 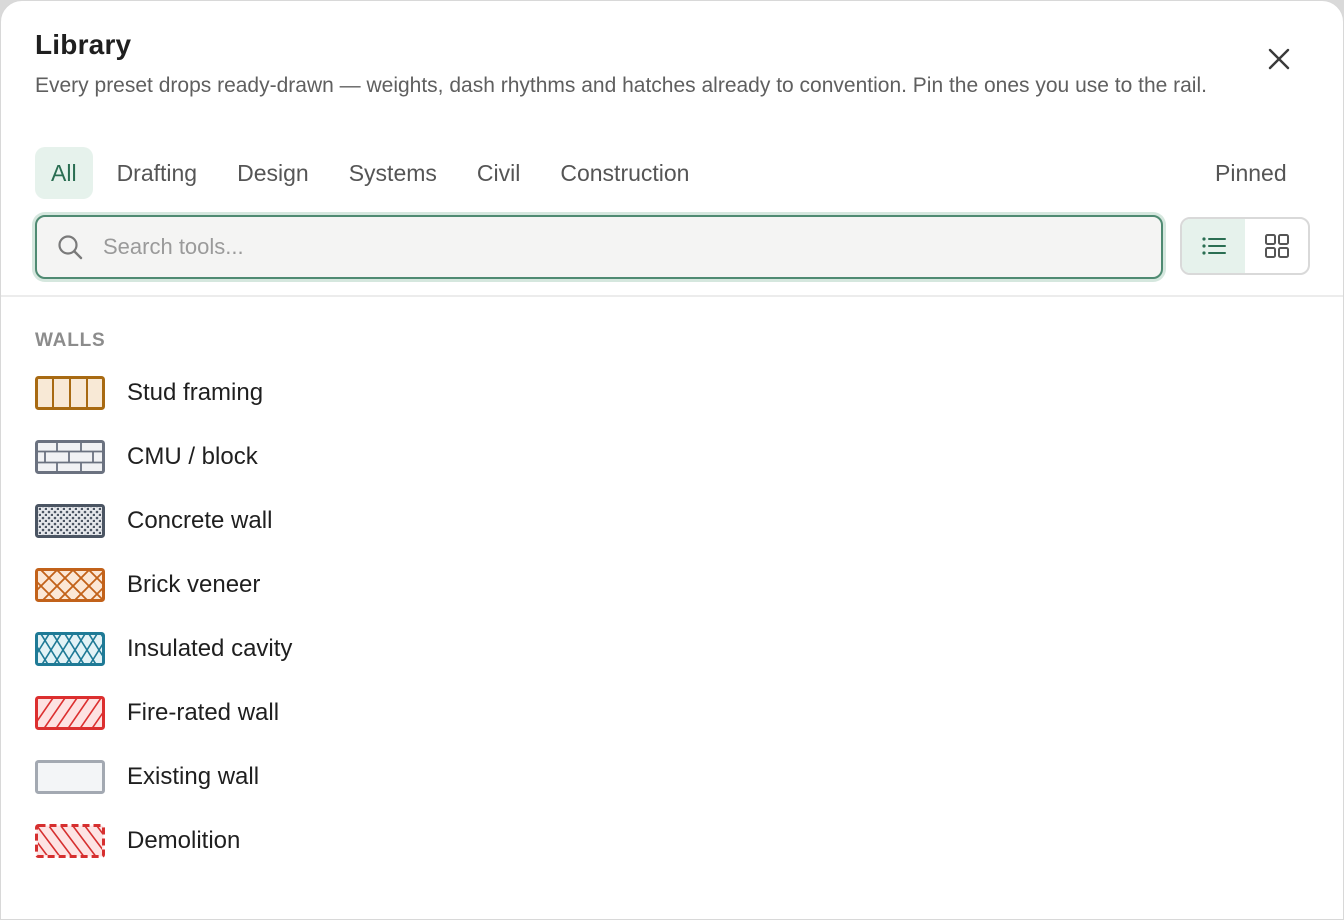 I want to click on list-view-icon, so click(x=1213, y=246).